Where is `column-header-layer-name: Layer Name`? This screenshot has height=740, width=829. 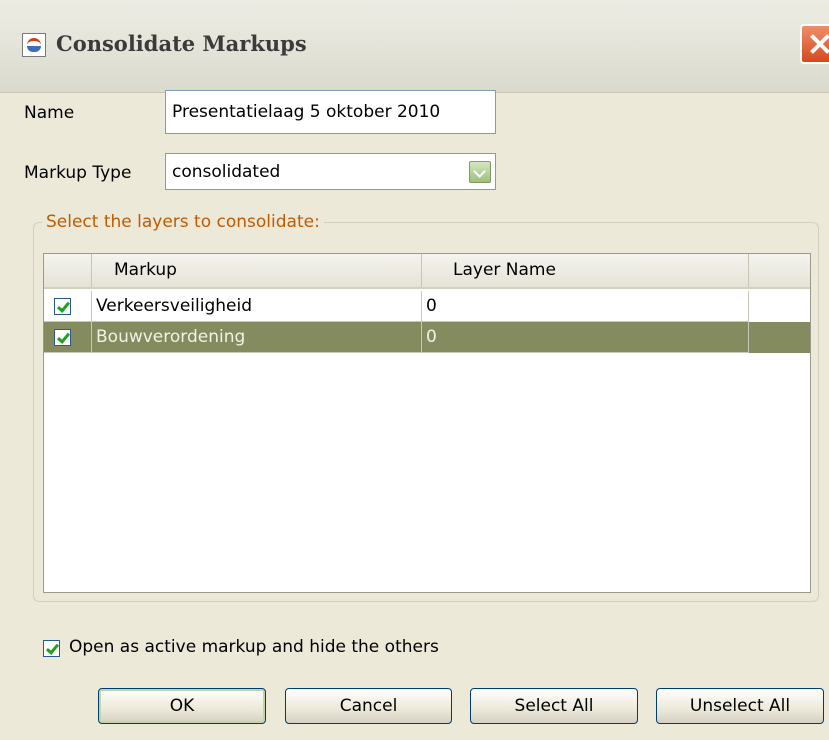
column-header-layer-name: Layer Name is located at coordinates (585, 270).